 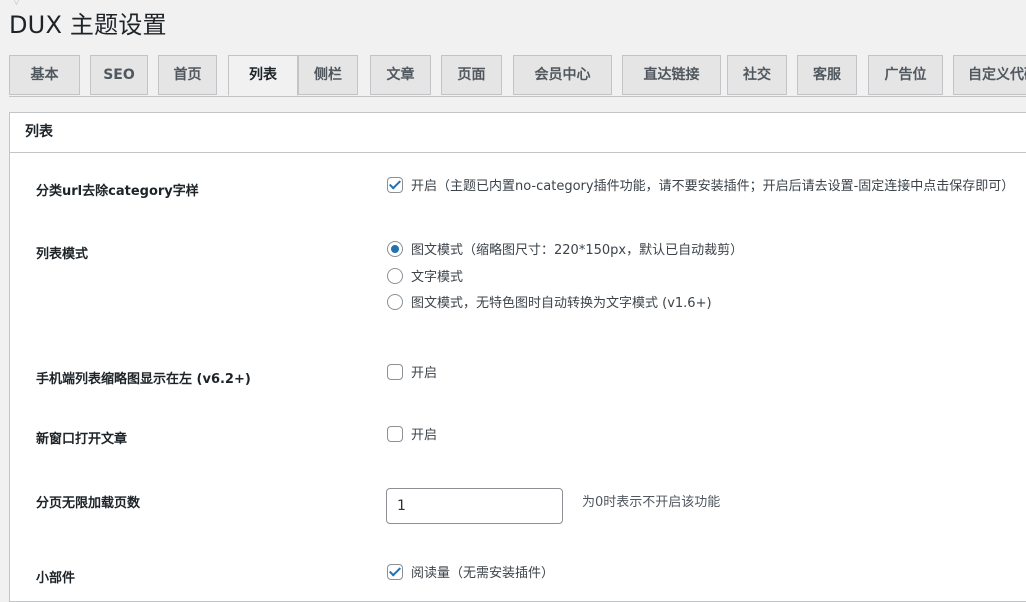 I want to click on list-mode-option-text: 文字模式, so click(x=425, y=277).